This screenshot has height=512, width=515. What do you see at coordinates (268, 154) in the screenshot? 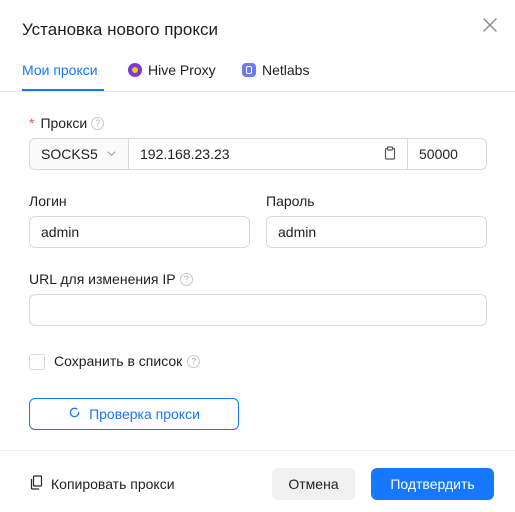
I see `proxy-host-input: 192.168.23.23` at bounding box center [268, 154].